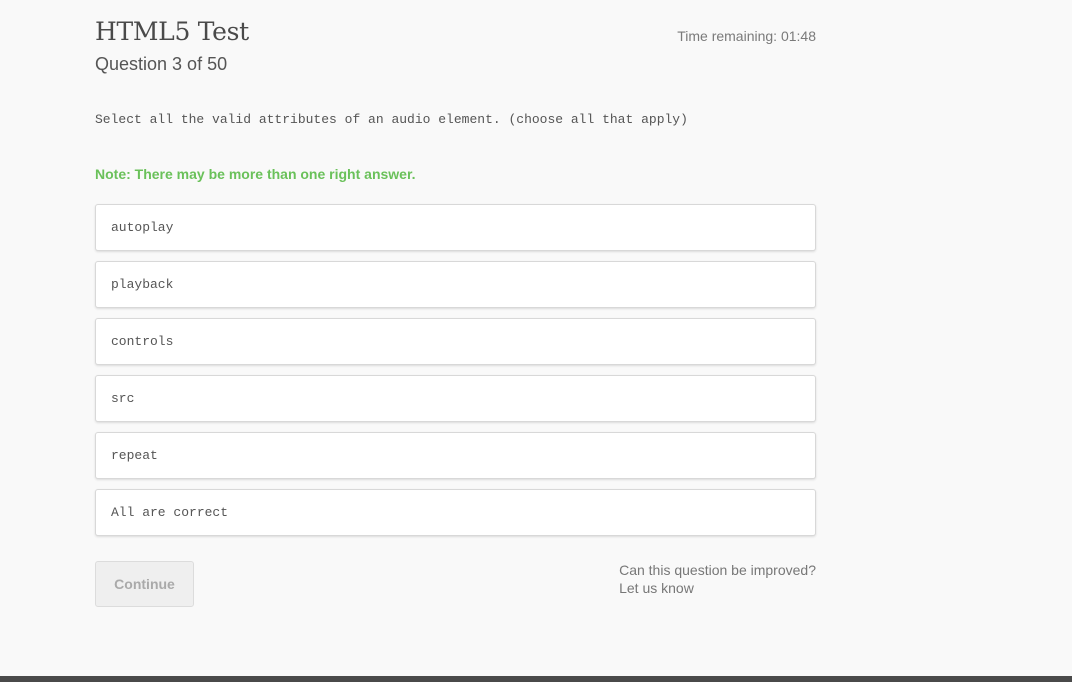 The height and width of the screenshot is (682, 1072). Describe the element at coordinates (455, 512) in the screenshot. I see `answer-option-all-correct: All are correct` at that location.